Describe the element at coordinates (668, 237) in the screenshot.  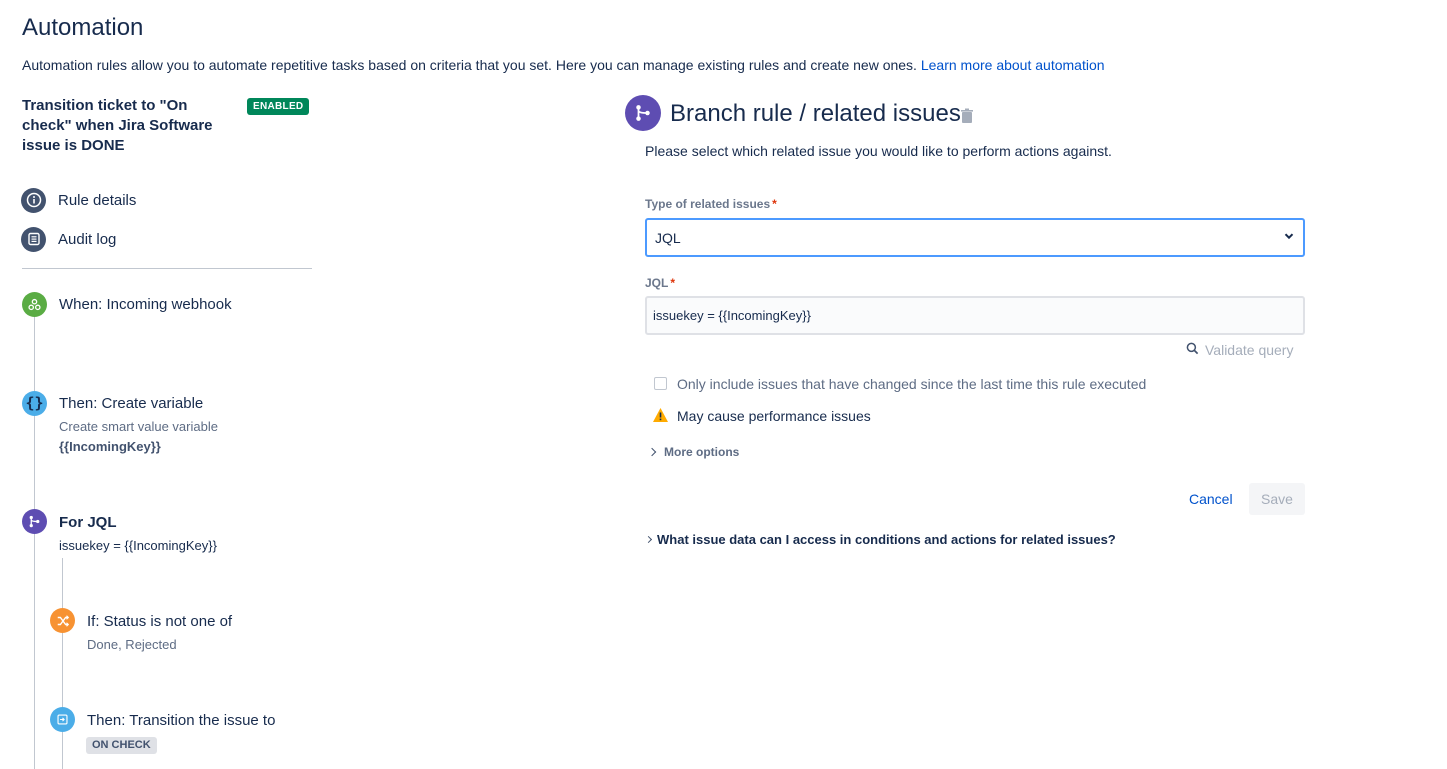
I see `select-value: JQL` at that location.